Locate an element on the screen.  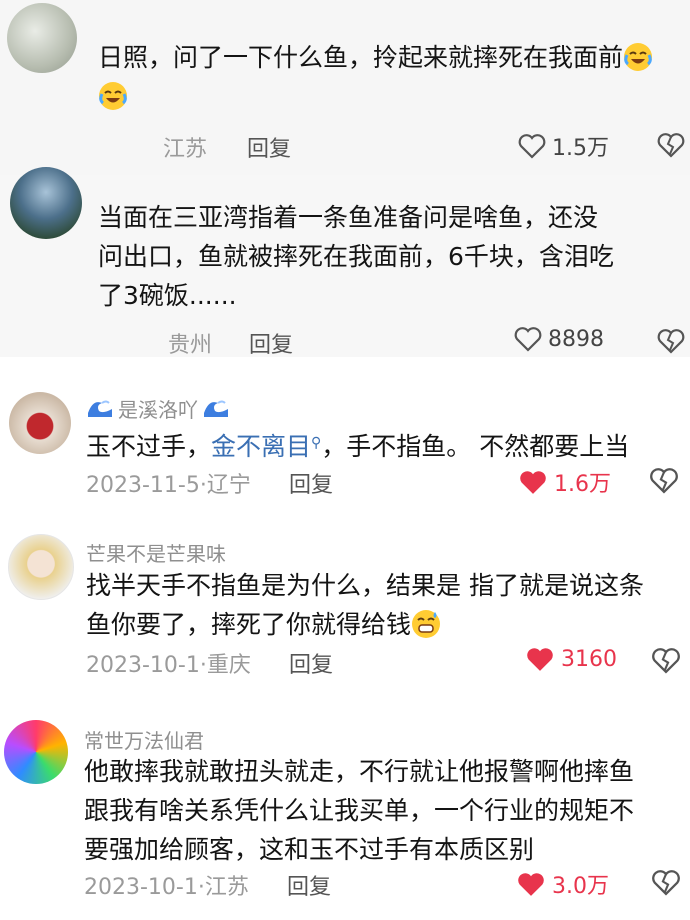
location: 贵州 is located at coordinates (190, 345).